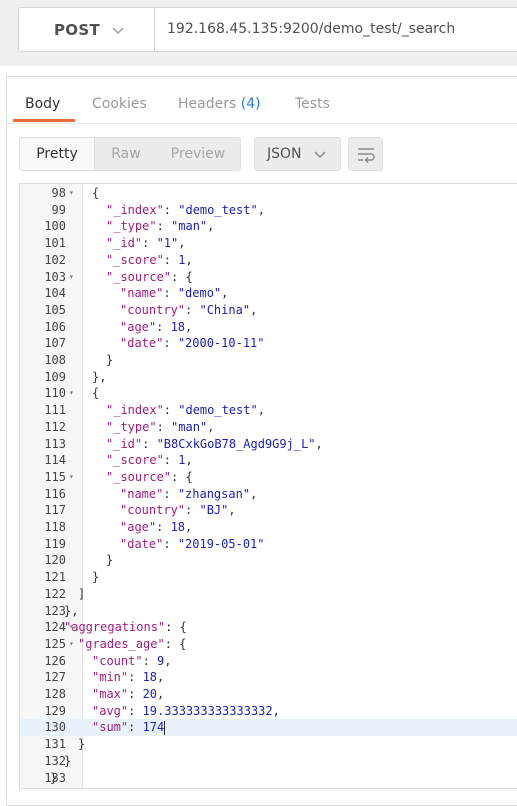 The image size is (517, 806). I want to click on json-string: "B8CxkGoB78_Agd9G9j_L", so click(236, 443).